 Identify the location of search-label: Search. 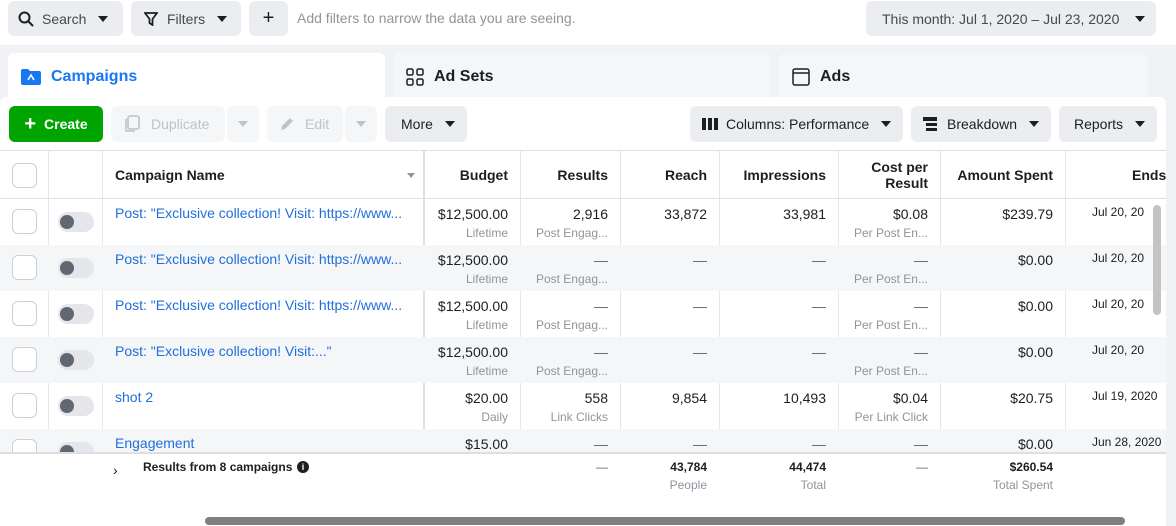
(64, 18).